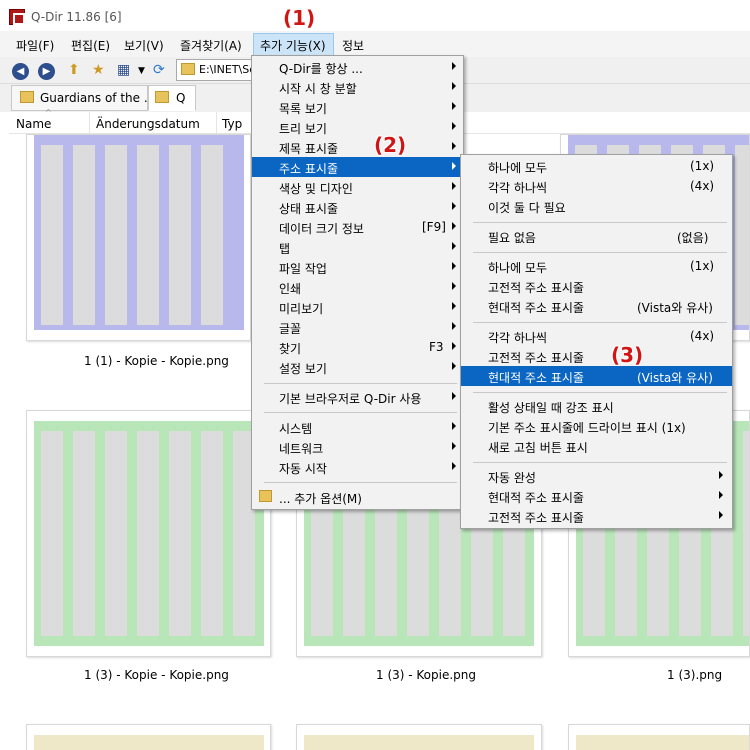 This screenshot has height=750, width=750. Describe the element at coordinates (357, 107) in the screenshot. I see `menu-item: 목록 보기` at that location.